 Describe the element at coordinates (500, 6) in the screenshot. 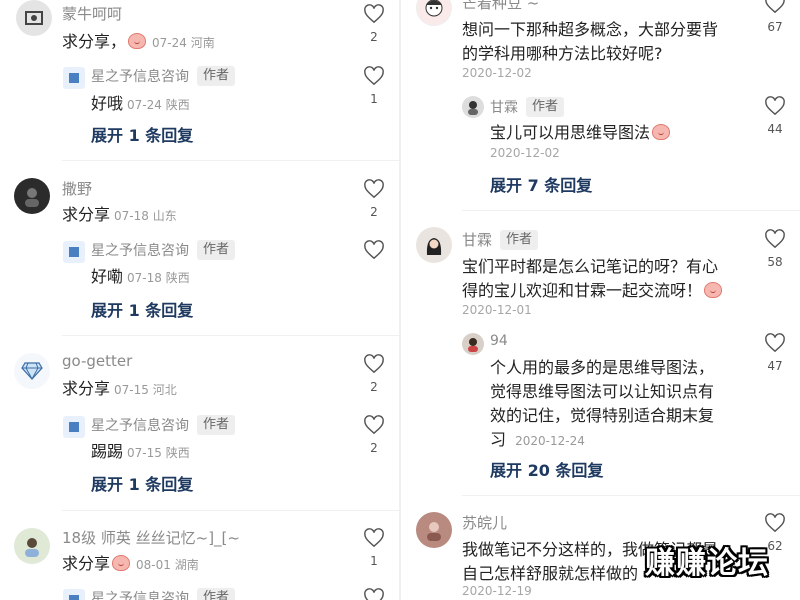

I see `comment-author: 芒着种豆 ~` at that location.